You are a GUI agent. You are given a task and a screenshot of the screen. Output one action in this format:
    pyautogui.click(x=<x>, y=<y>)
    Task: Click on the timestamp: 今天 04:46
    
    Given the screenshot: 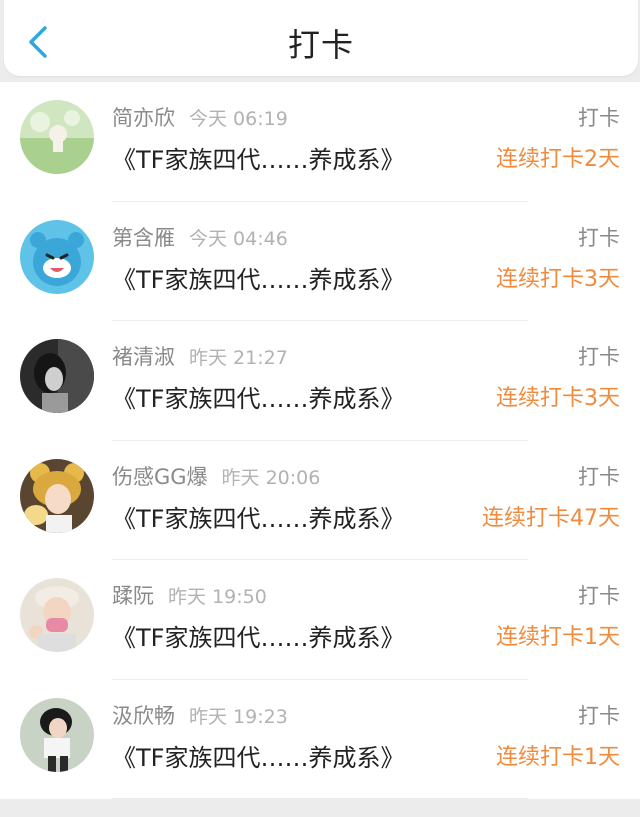 What is the action you would take?
    pyautogui.click(x=238, y=238)
    